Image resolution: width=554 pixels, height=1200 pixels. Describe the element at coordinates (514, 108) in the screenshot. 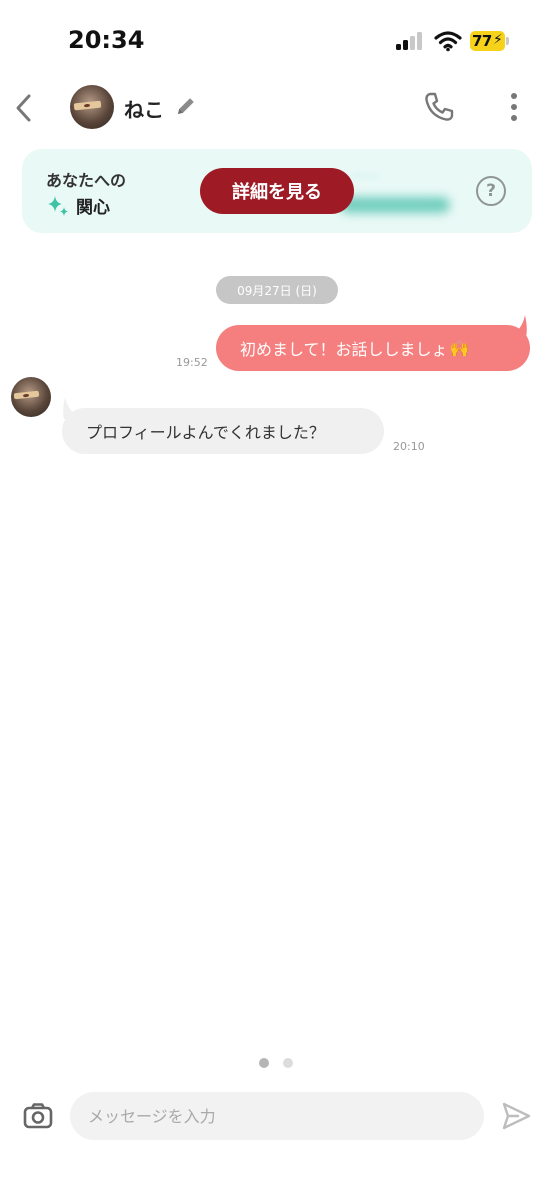

I see `more-vertical-icon` at that location.